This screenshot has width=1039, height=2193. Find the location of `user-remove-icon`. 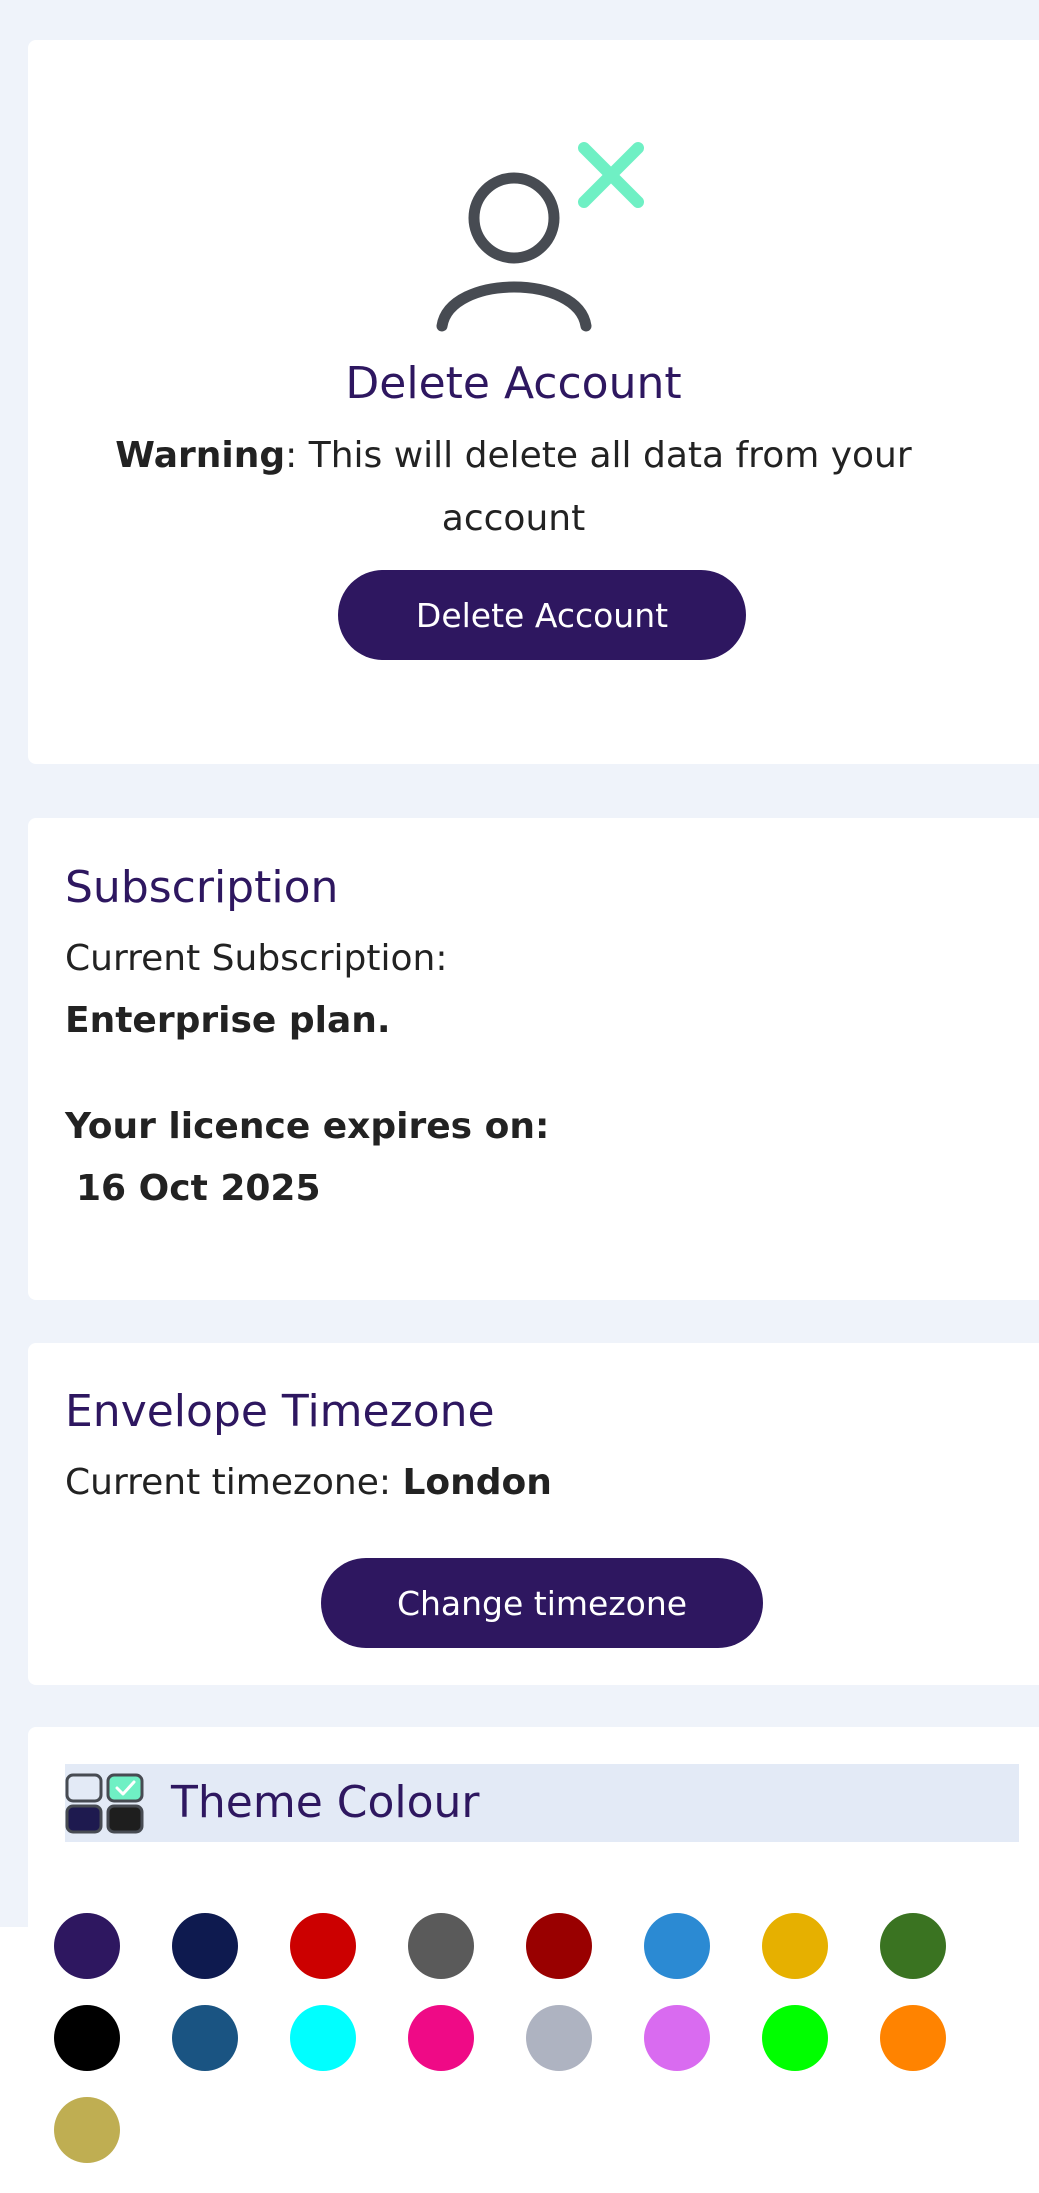

user-remove-icon is located at coordinates (540, 237).